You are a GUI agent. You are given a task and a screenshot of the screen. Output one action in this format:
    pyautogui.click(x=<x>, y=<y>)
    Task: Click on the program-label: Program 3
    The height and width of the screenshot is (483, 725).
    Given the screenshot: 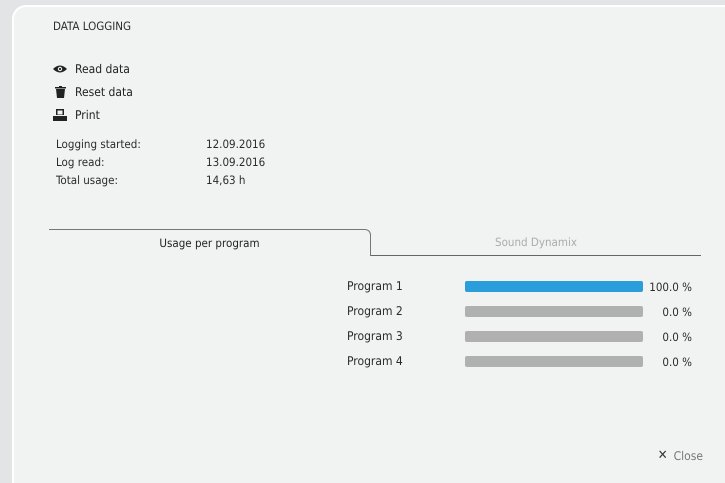 What is the action you would take?
    pyautogui.click(x=375, y=336)
    